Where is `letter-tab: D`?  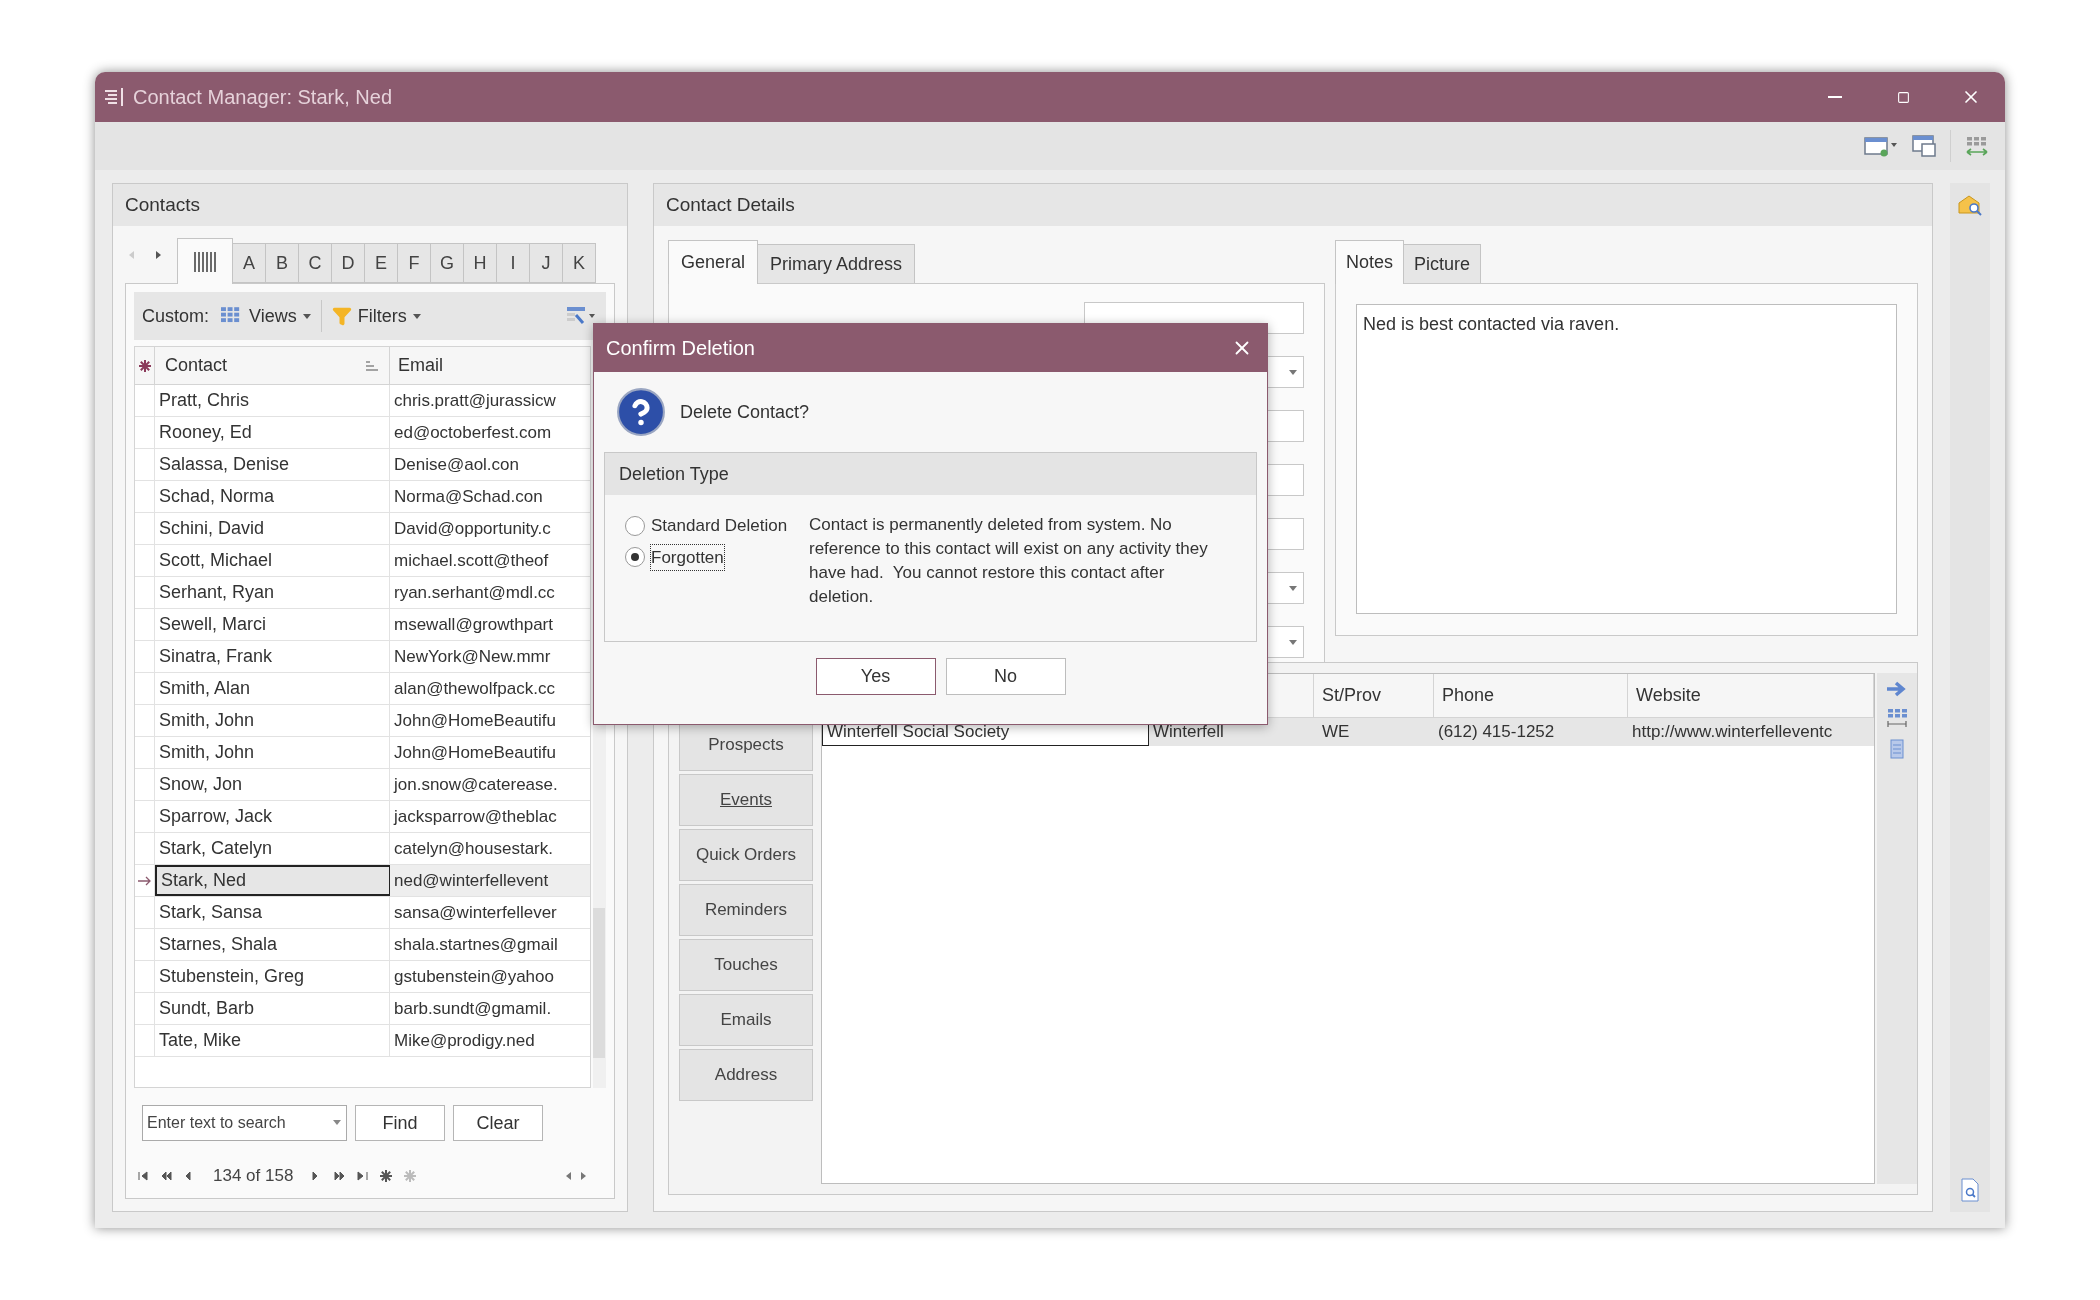
letter-tab: D is located at coordinates (348, 263).